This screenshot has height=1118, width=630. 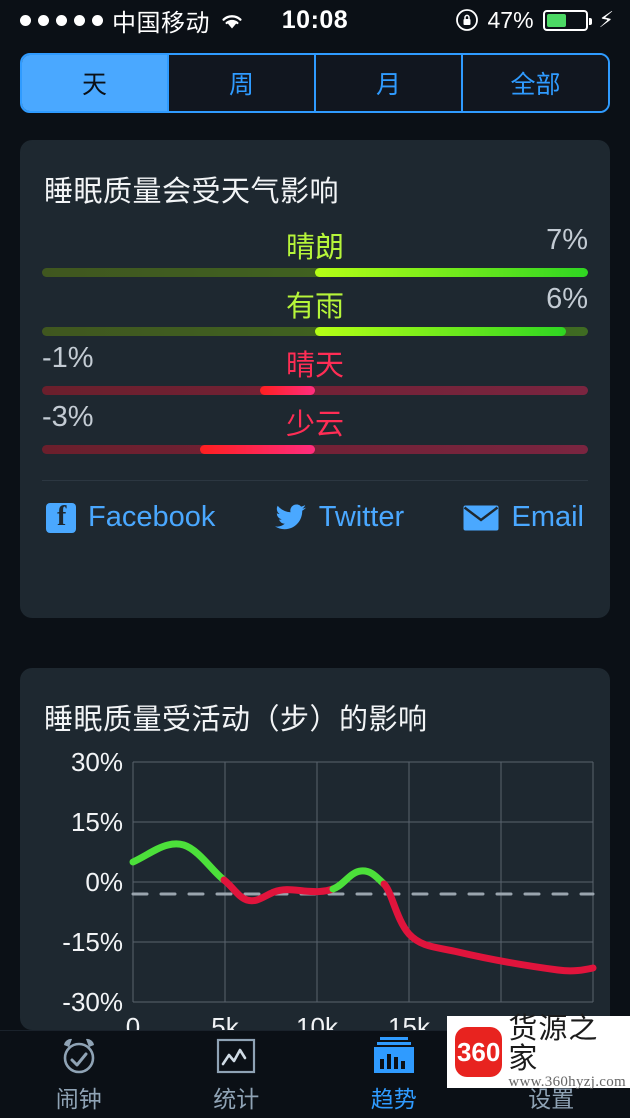 I want to click on bar-value: 6%, so click(x=567, y=299).